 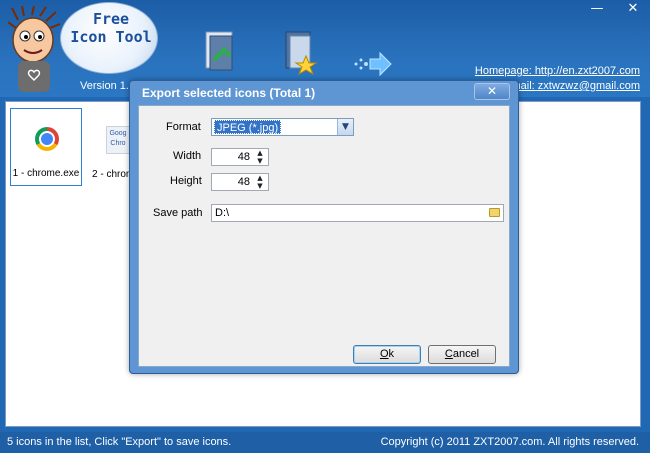 What do you see at coordinates (384, 354) in the screenshot?
I see `ok-mnemonic: O` at bounding box center [384, 354].